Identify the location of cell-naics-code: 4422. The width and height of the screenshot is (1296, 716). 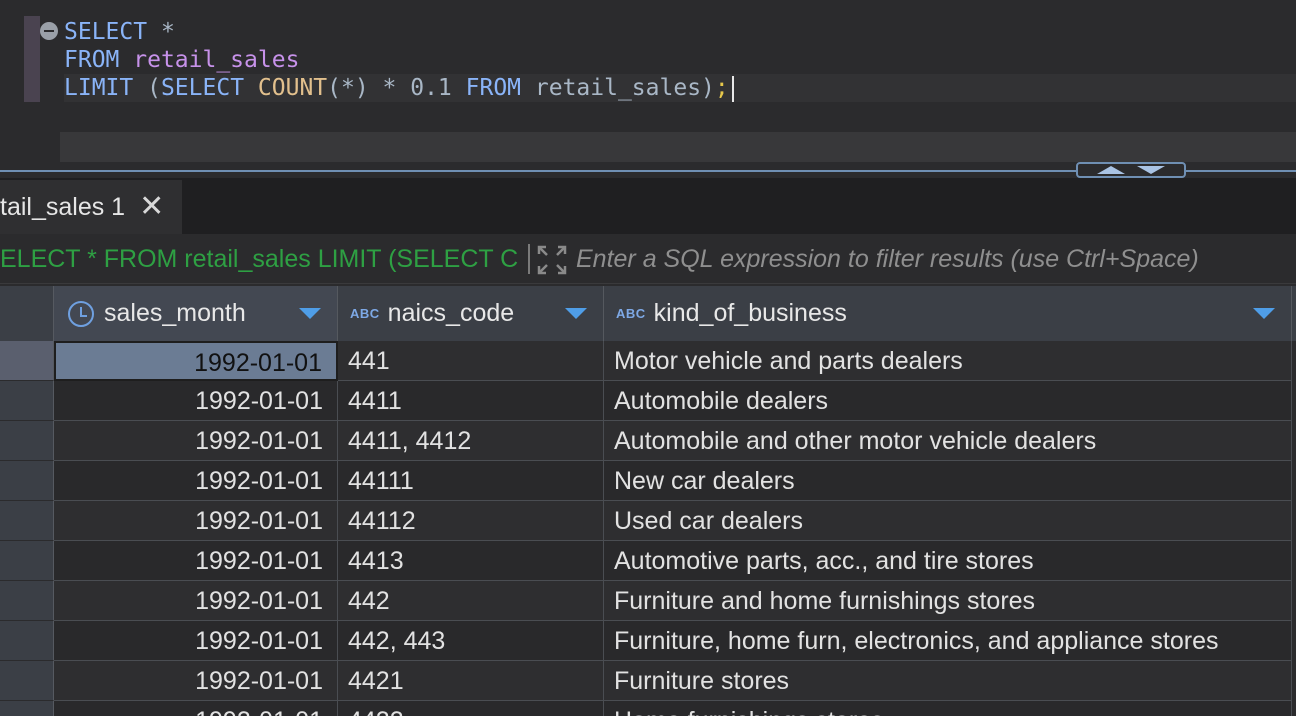
(471, 708).